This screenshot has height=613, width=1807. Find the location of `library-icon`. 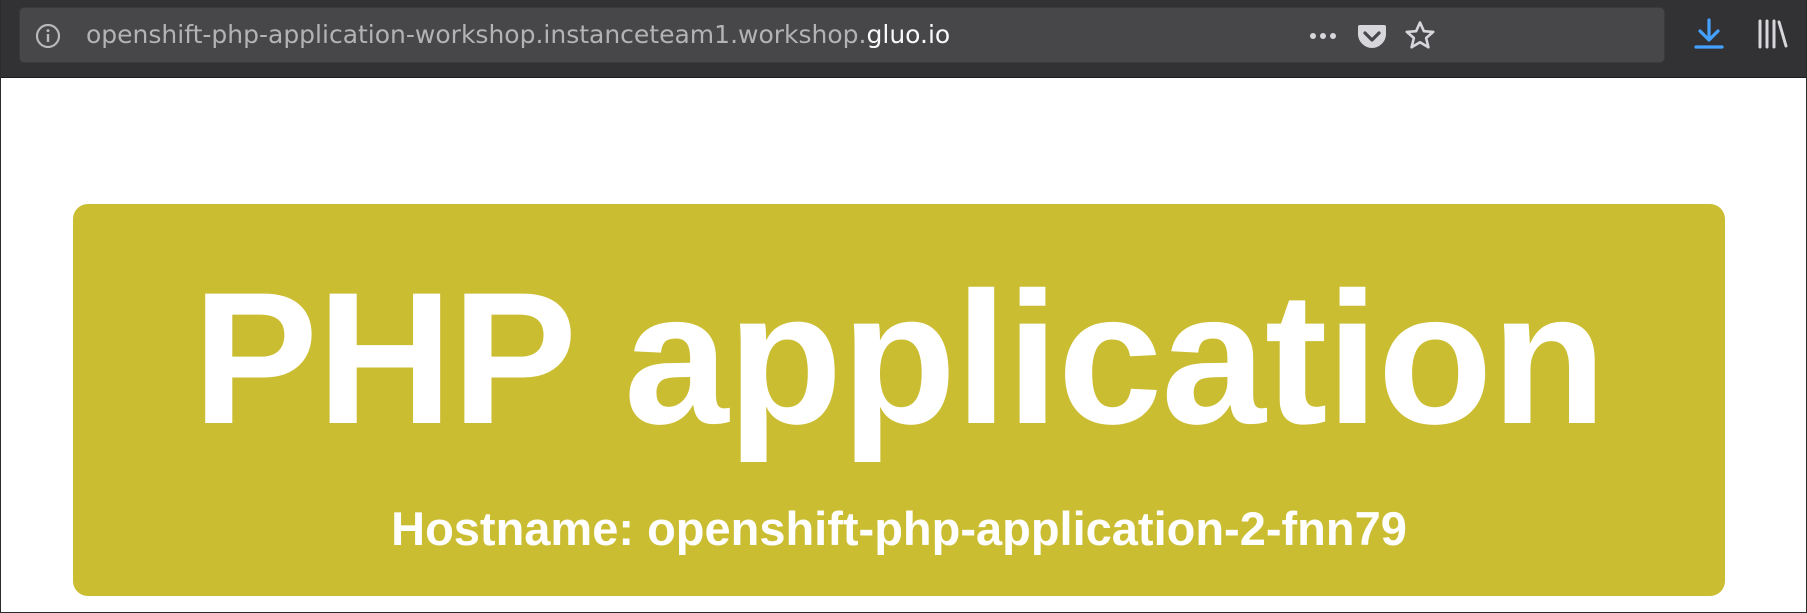

library-icon is located at coordinates (1771, 34).